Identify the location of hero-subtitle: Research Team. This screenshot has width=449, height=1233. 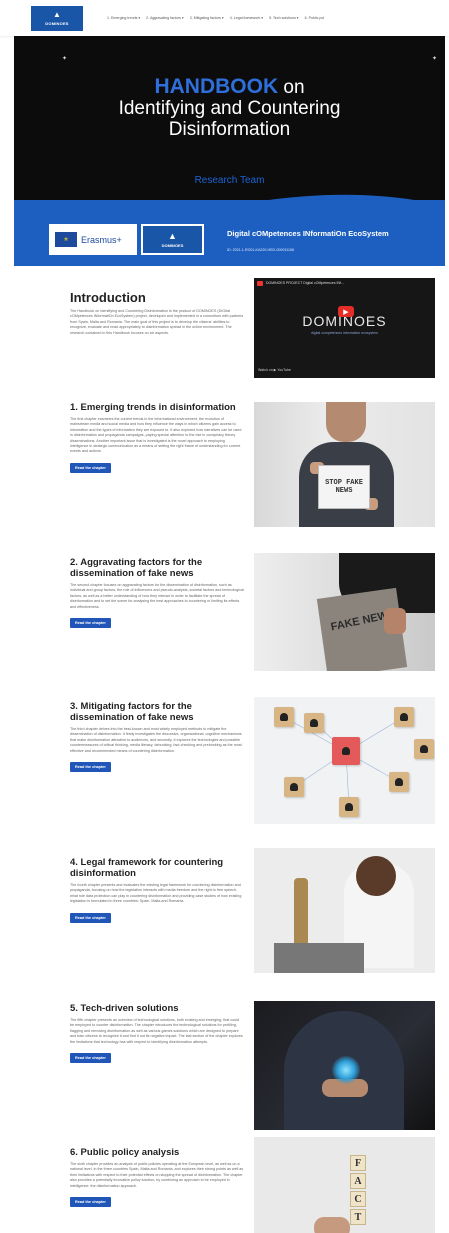
(229, 180).